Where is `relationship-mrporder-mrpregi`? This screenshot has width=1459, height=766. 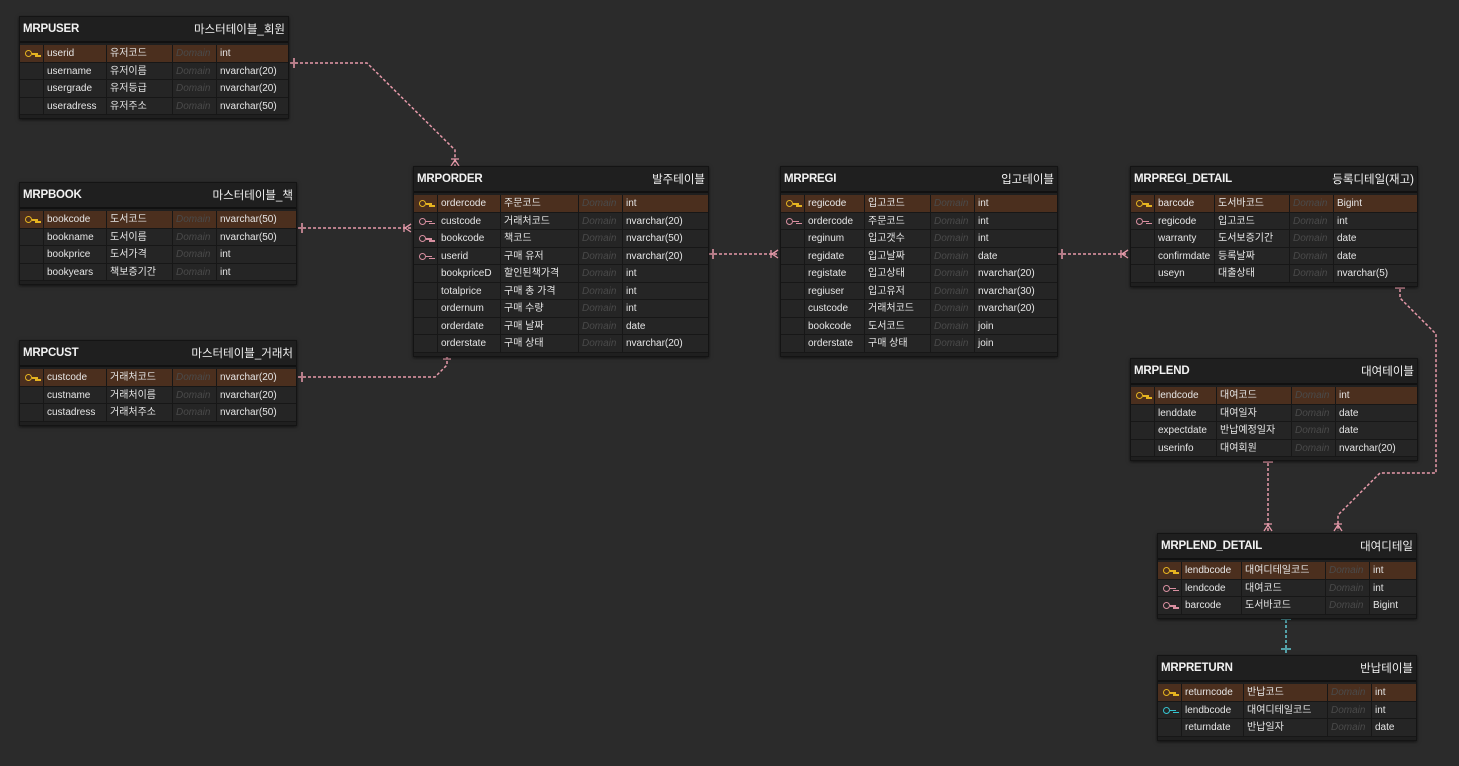
relationship-mrporder-mrpregi is located at coordinates (744, 254).